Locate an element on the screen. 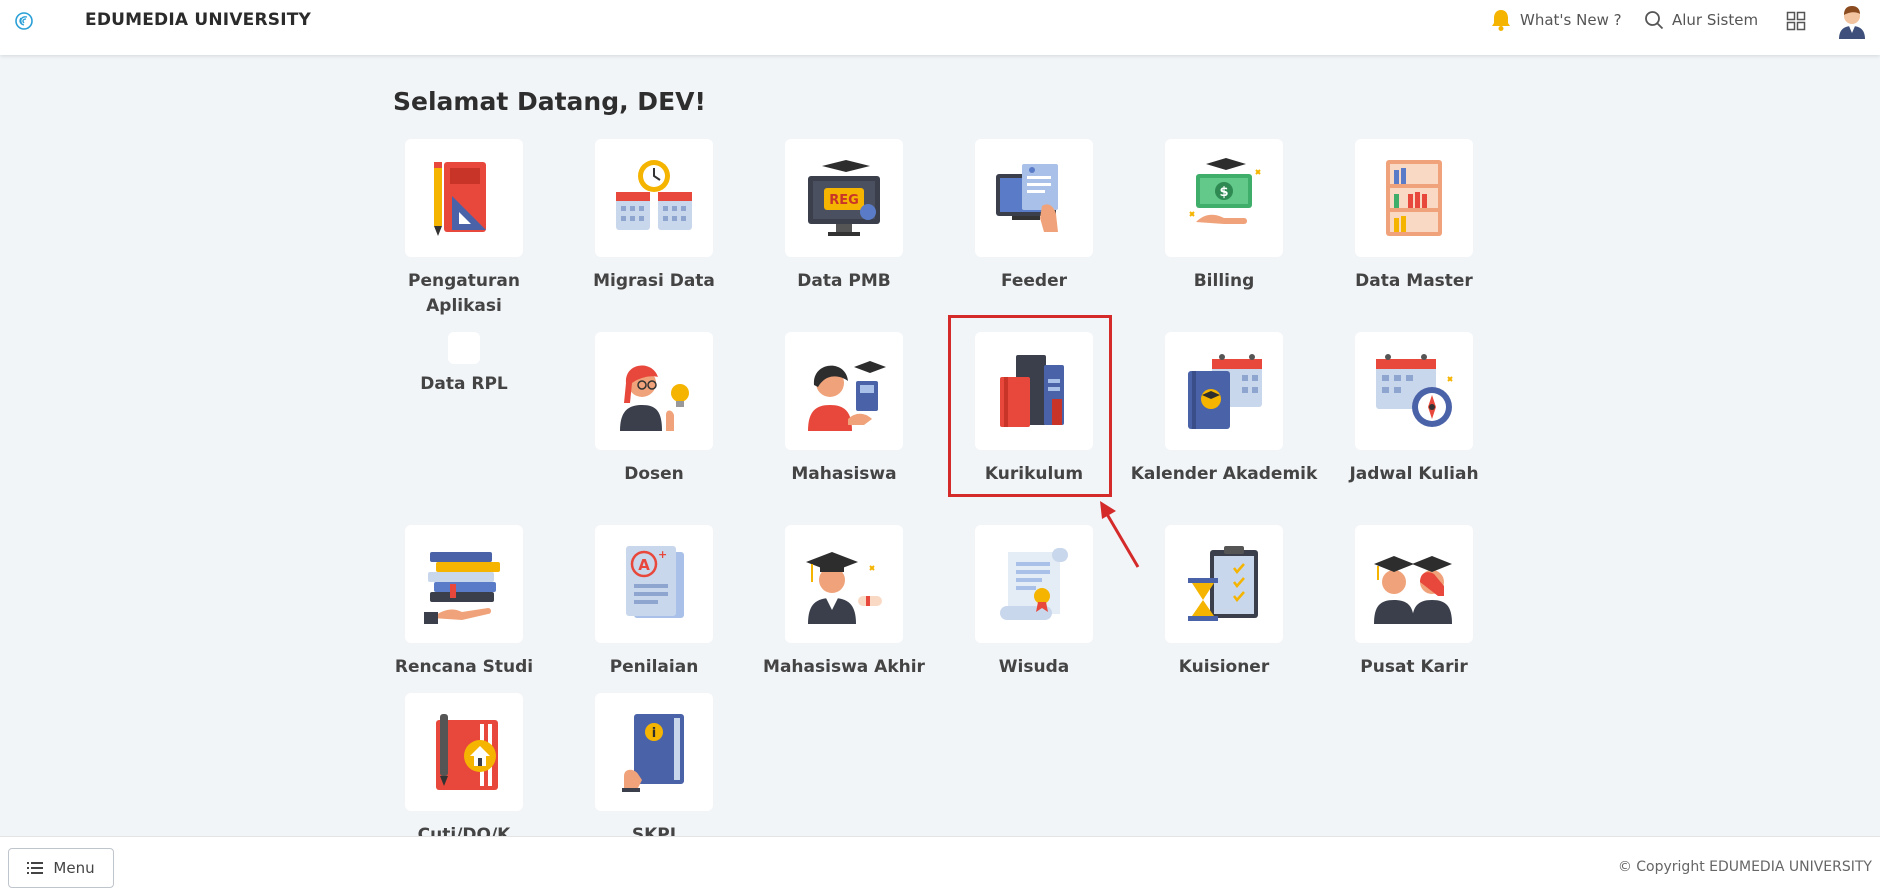  pointer-arrow-icon is located at coordinates (1120, 534).